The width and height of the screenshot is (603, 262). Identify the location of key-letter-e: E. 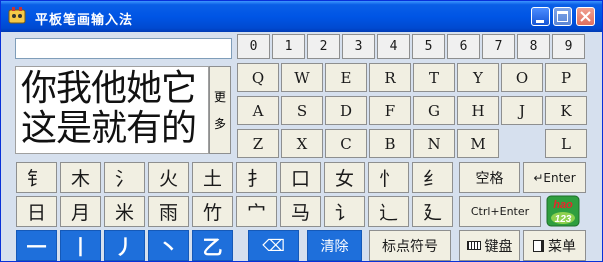
(346, 77).